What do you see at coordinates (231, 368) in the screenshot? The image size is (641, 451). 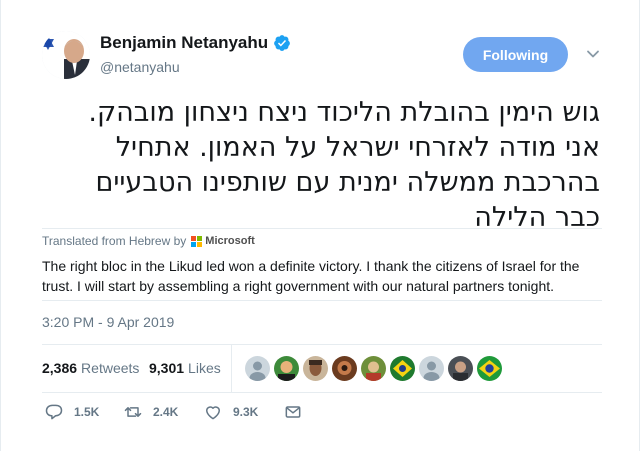 I see `stats-divider` at bounding box center [231, 368].